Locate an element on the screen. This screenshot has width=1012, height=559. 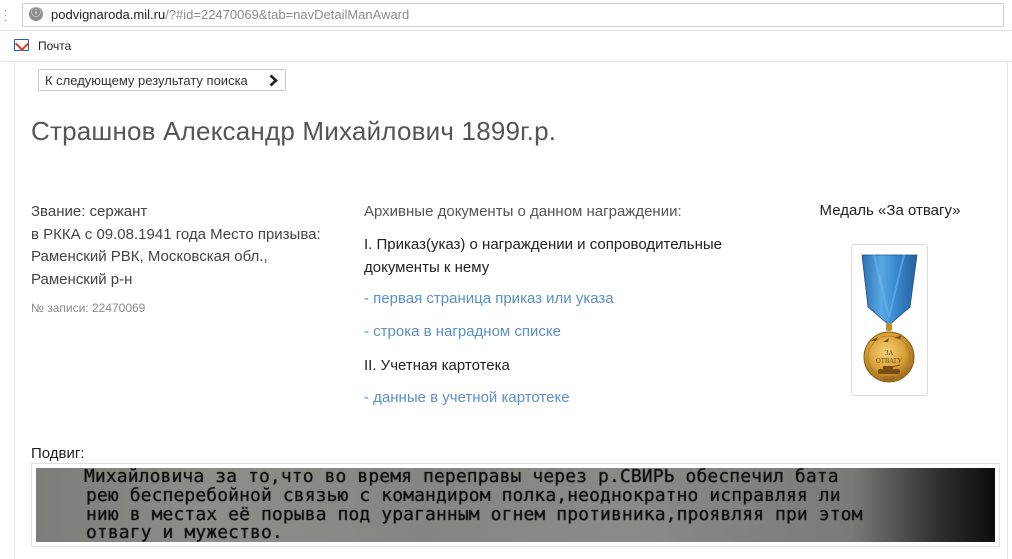
medal-image: ЗА ОТВАГУ СССР is located at coordinates (889, 320).